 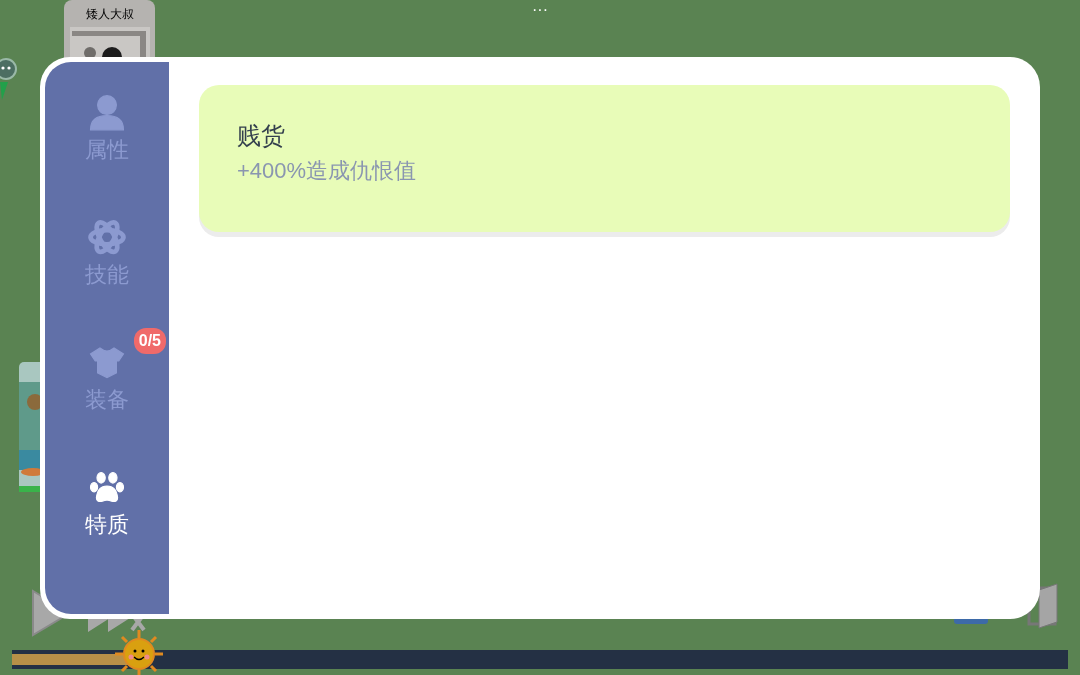 I want to click on trait-effect: +400%造成仇恨值, so click(x=327, y=171).